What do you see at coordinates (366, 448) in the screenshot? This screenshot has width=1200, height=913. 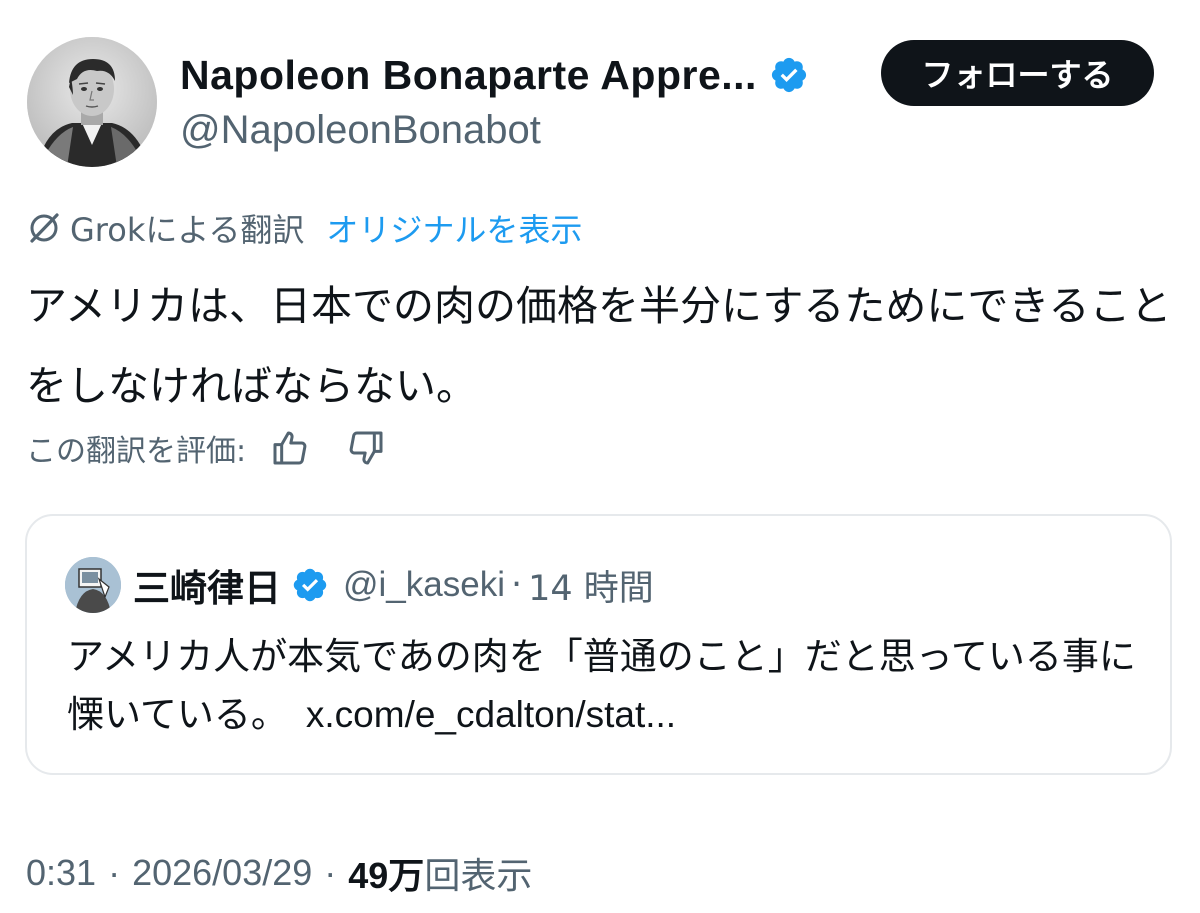 I see `thumbs-down-icon` at bounding box center [366, 448].